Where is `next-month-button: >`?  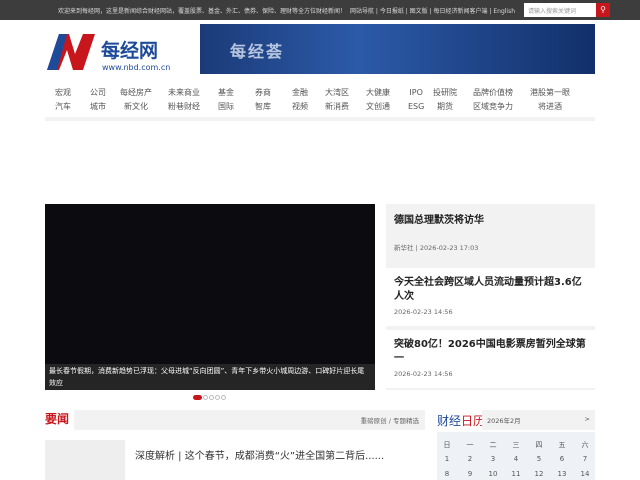
next-month-button: > is located at coordinates (587, 419).